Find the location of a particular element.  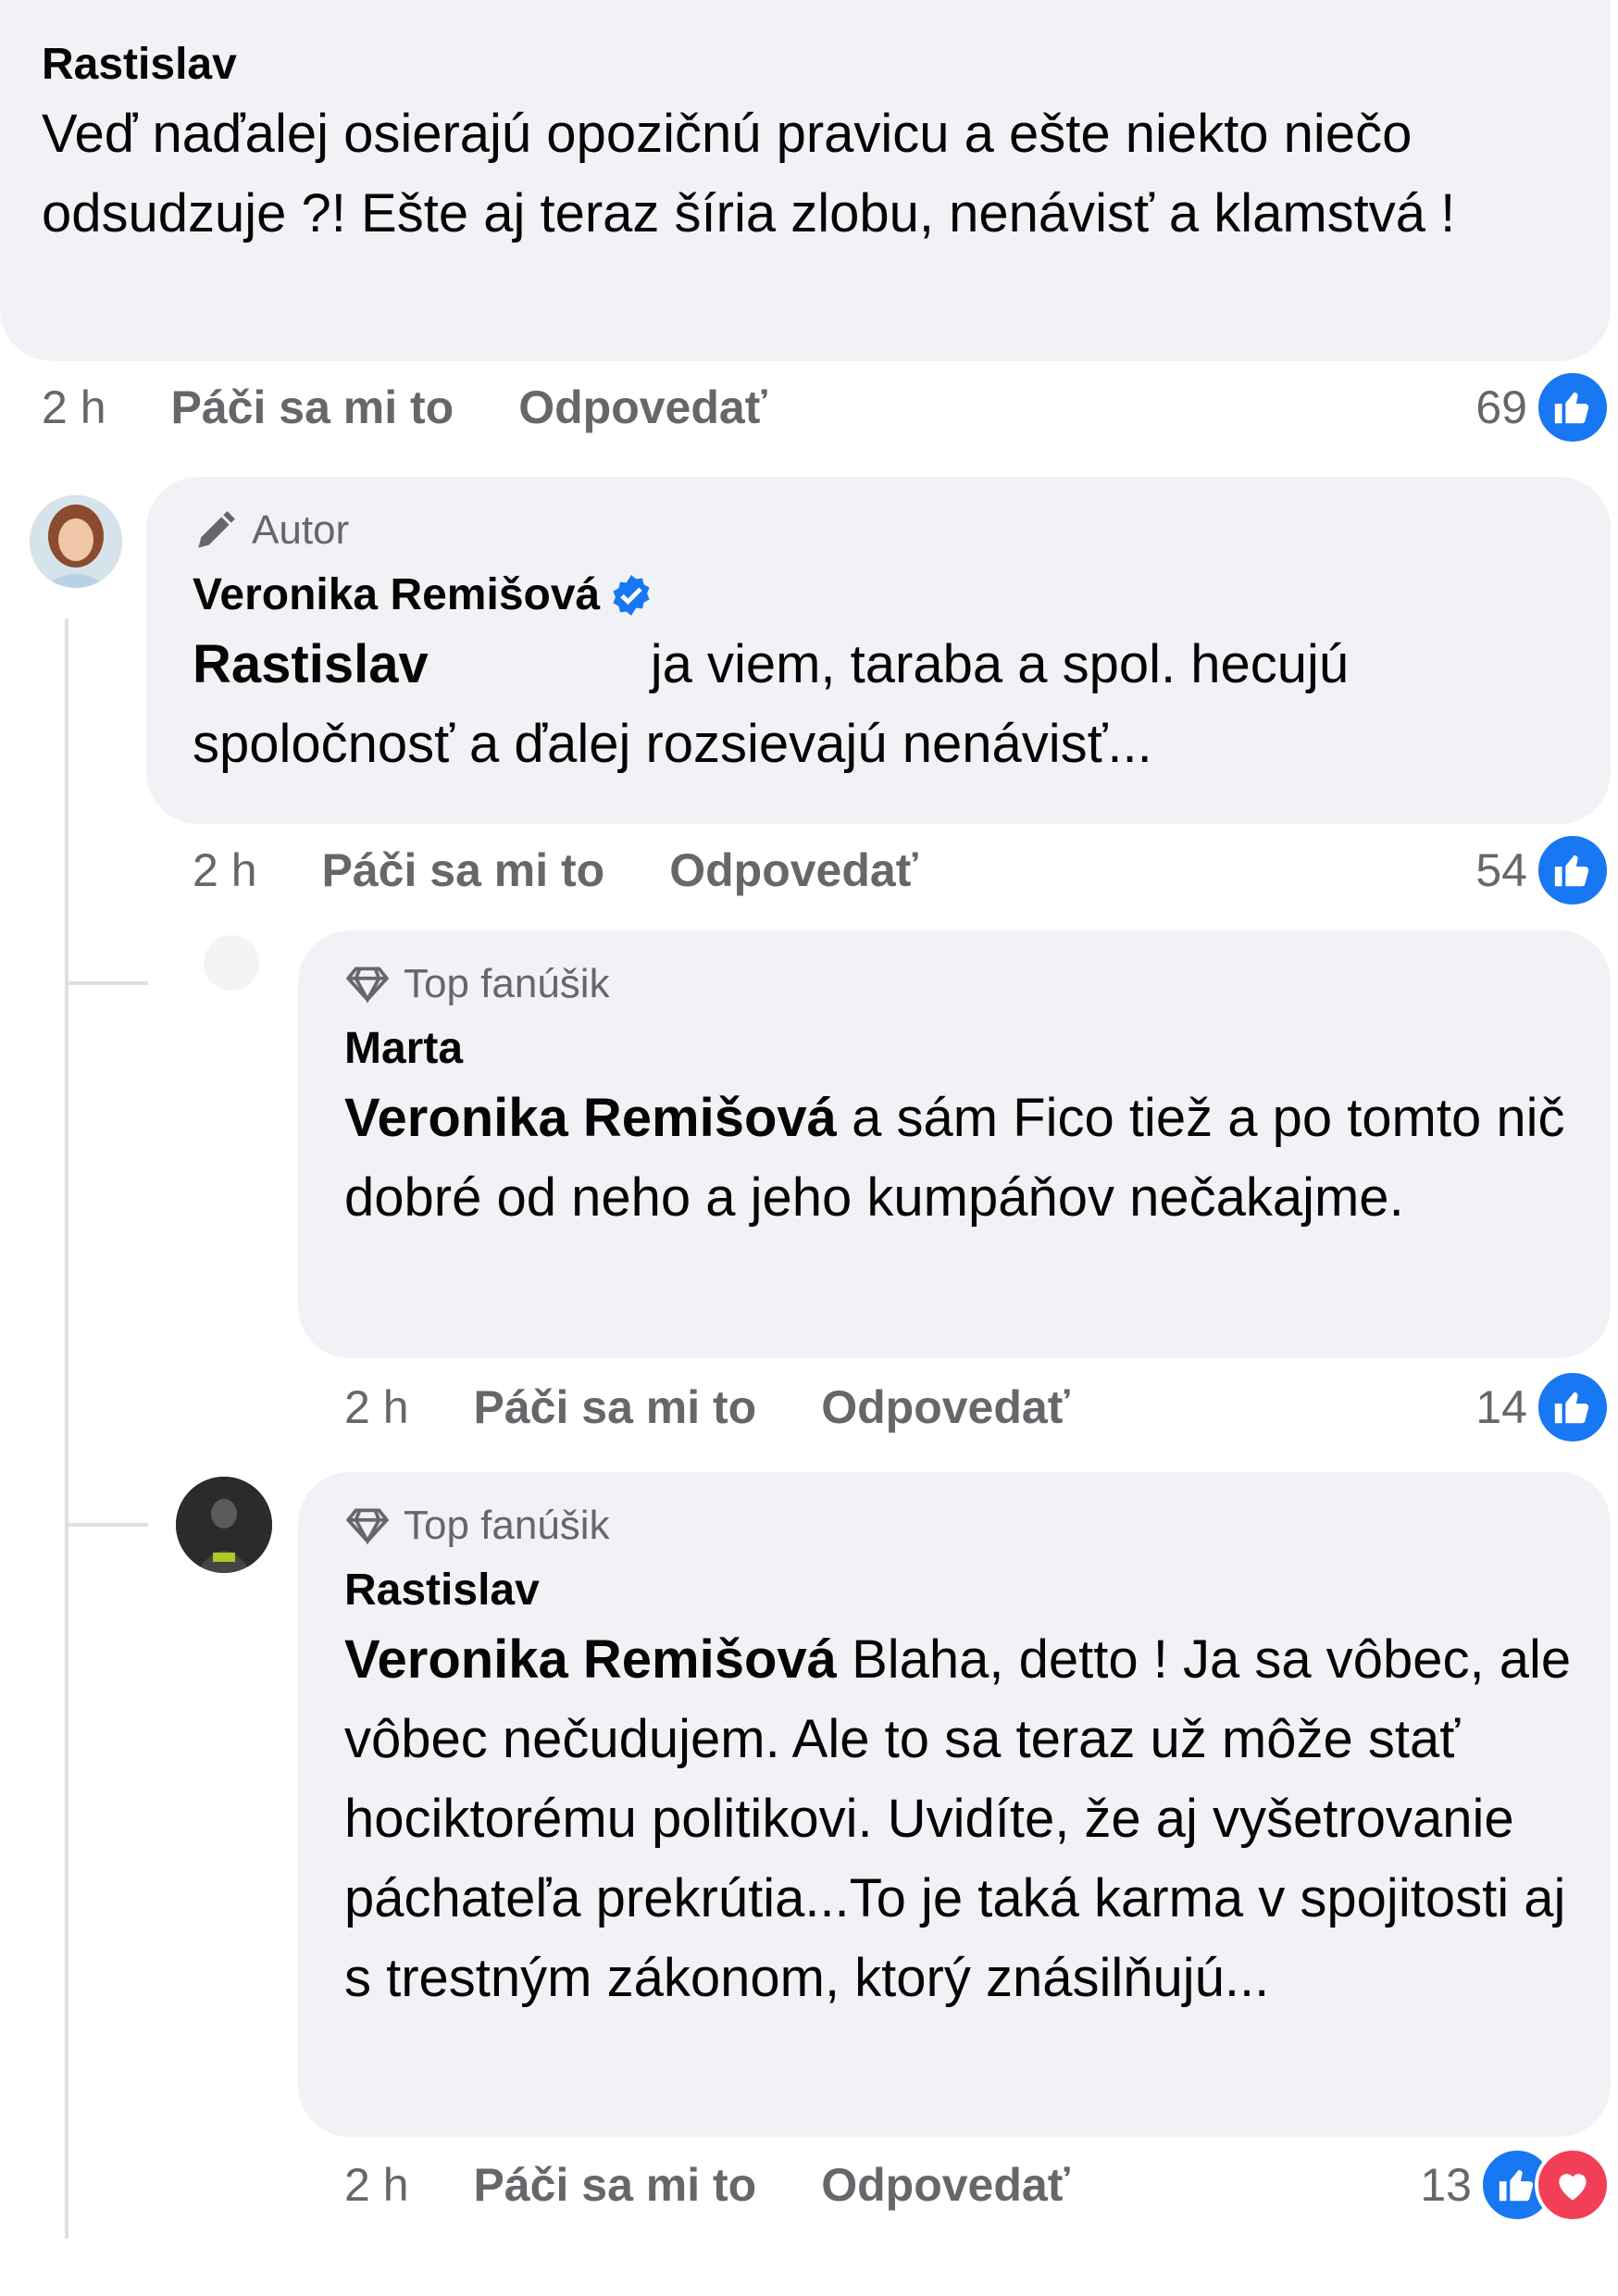

comment-actions-4: 2 h Páči sa mi to Odpovedať is located at coordinates (707, 2185).